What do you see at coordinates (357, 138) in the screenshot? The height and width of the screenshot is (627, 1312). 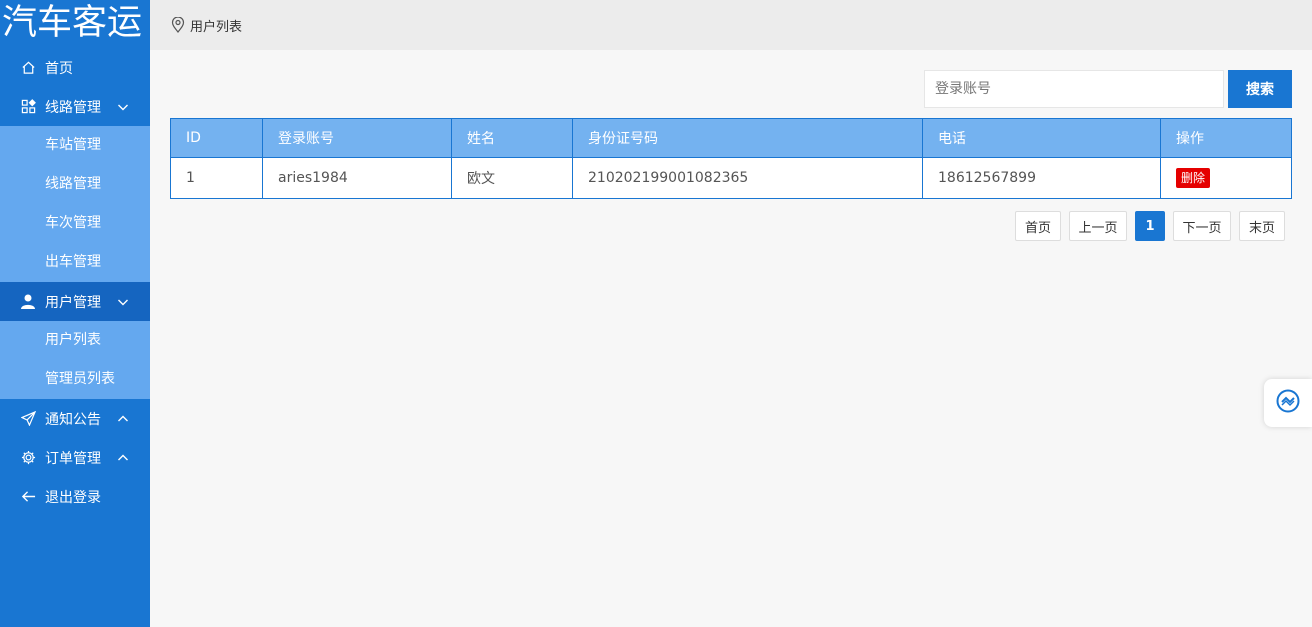 I see `column-header-account: 登录账号` at bounding box center [357, 138].